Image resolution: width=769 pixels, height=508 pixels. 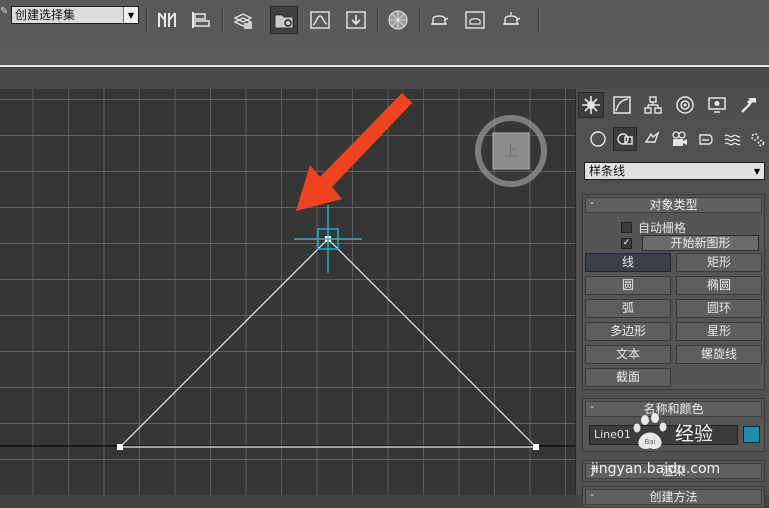 I want to click on auto-grid-row: 自动栅格, so click(x=653, y=227).